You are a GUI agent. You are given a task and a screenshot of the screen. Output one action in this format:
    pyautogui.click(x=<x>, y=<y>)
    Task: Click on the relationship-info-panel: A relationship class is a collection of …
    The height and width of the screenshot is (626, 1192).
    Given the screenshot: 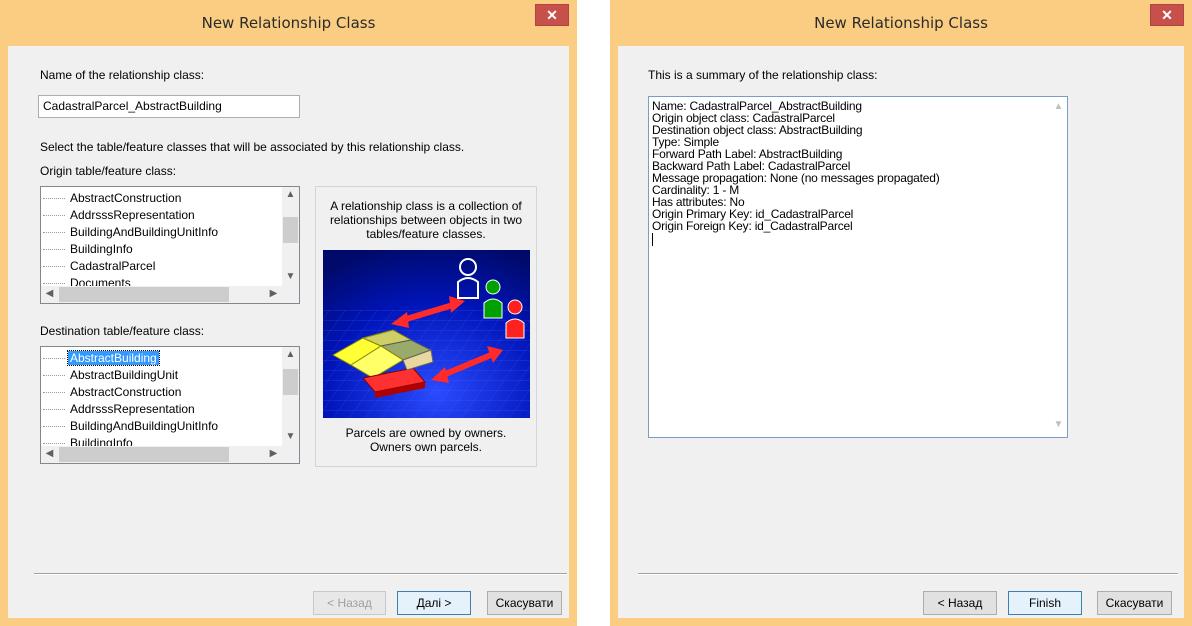 What is the action you would take?
    pyautogui.click(x=426, y=326)
    